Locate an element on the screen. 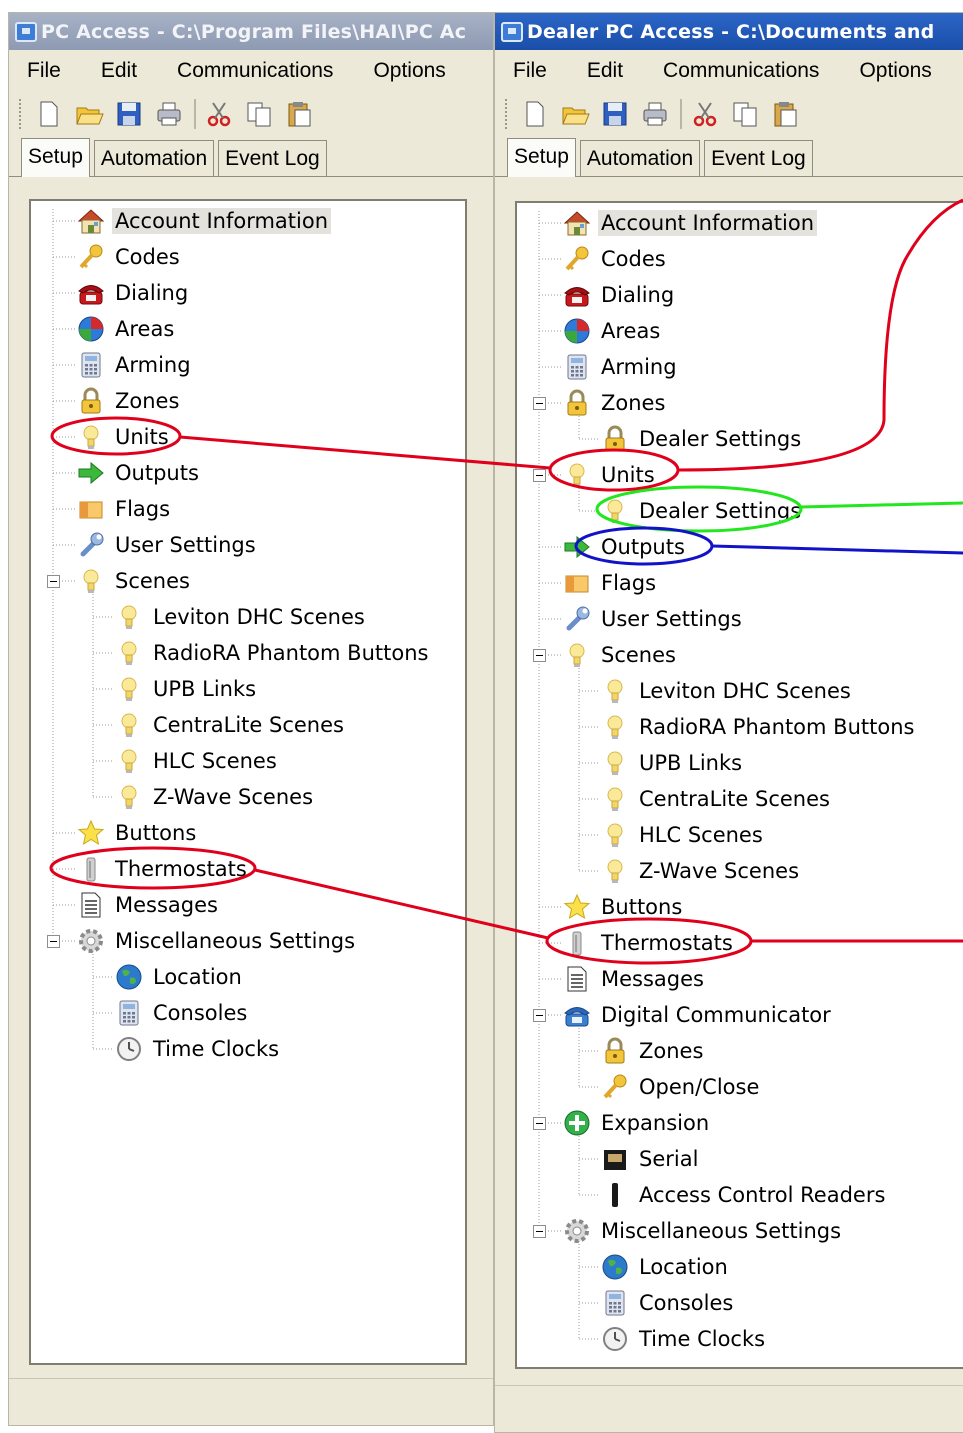  title-bar: Dealer PC Access - C:\Documents and is located at coordinates (729, 31).